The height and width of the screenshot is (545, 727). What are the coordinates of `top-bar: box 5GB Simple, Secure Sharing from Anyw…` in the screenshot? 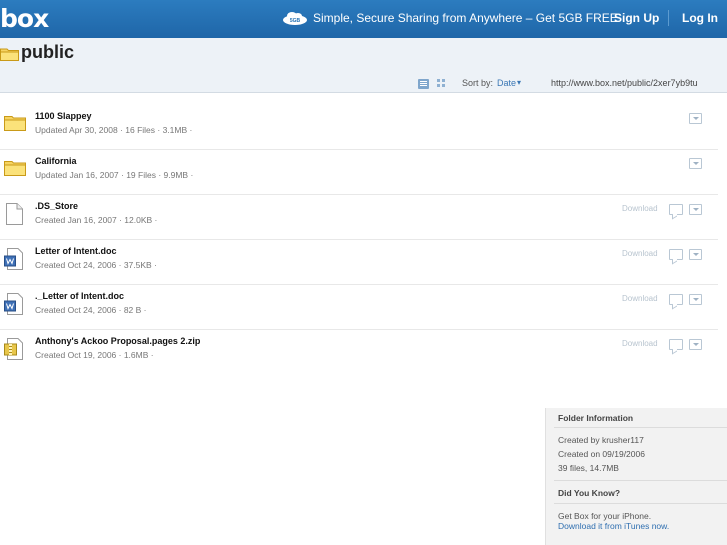 It's located at (363, 19).